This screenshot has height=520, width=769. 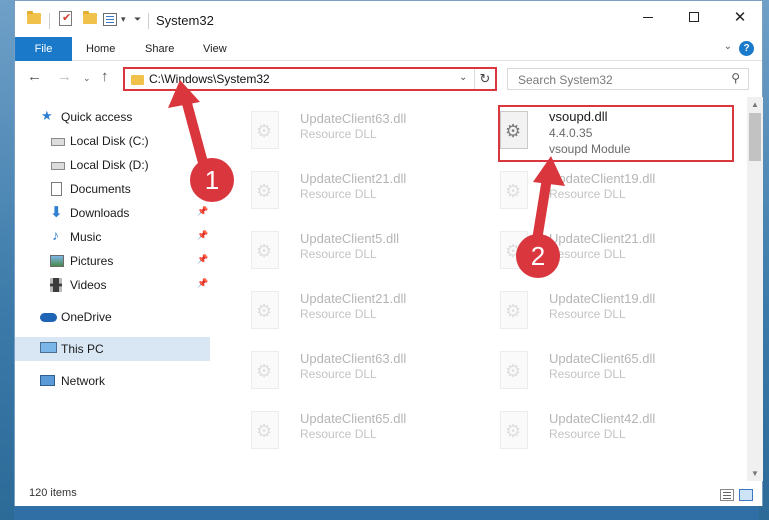 I want to click on recent-locations-chevron-icon: ⌄, so click(x=87, y=78).